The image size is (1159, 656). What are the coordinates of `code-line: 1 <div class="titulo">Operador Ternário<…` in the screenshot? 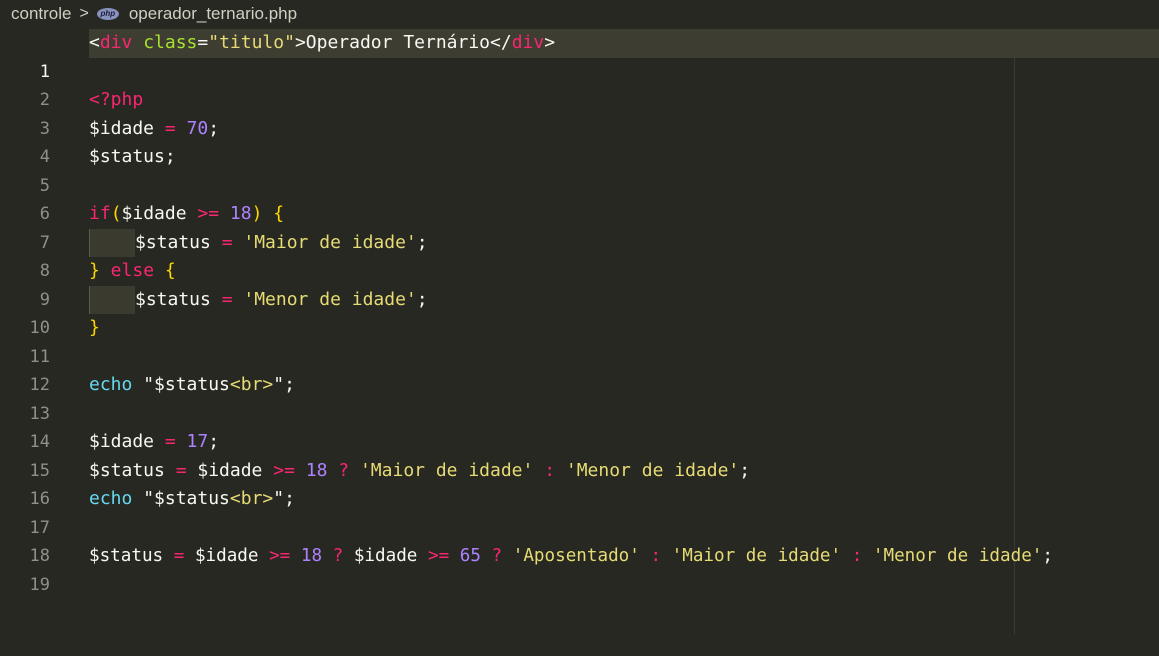 It's located at (579, 55).